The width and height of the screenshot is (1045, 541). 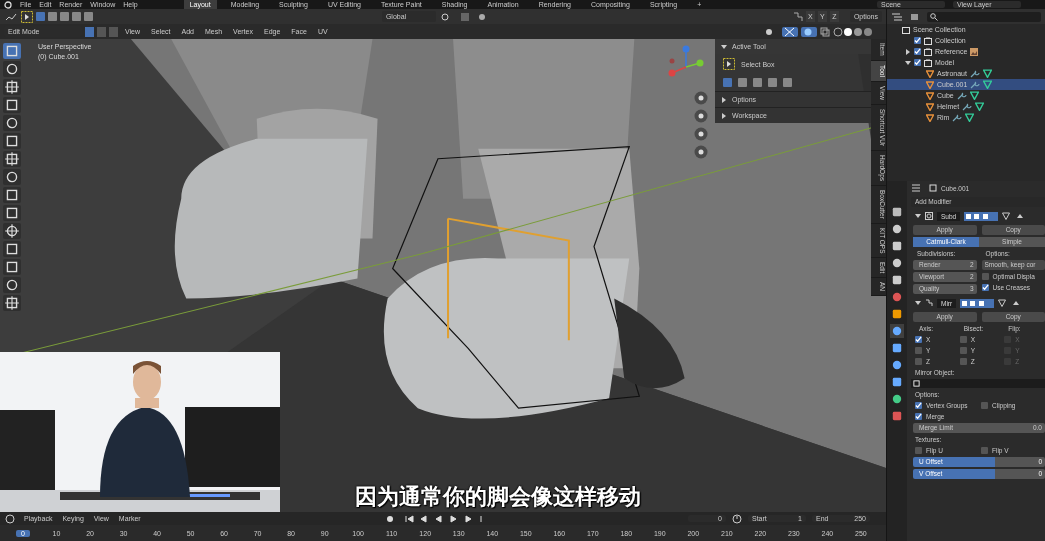 What do you see at coordinates (898, 16) in the screenshot?
I see `display-mode-icon` at bounding box center [898, 16].